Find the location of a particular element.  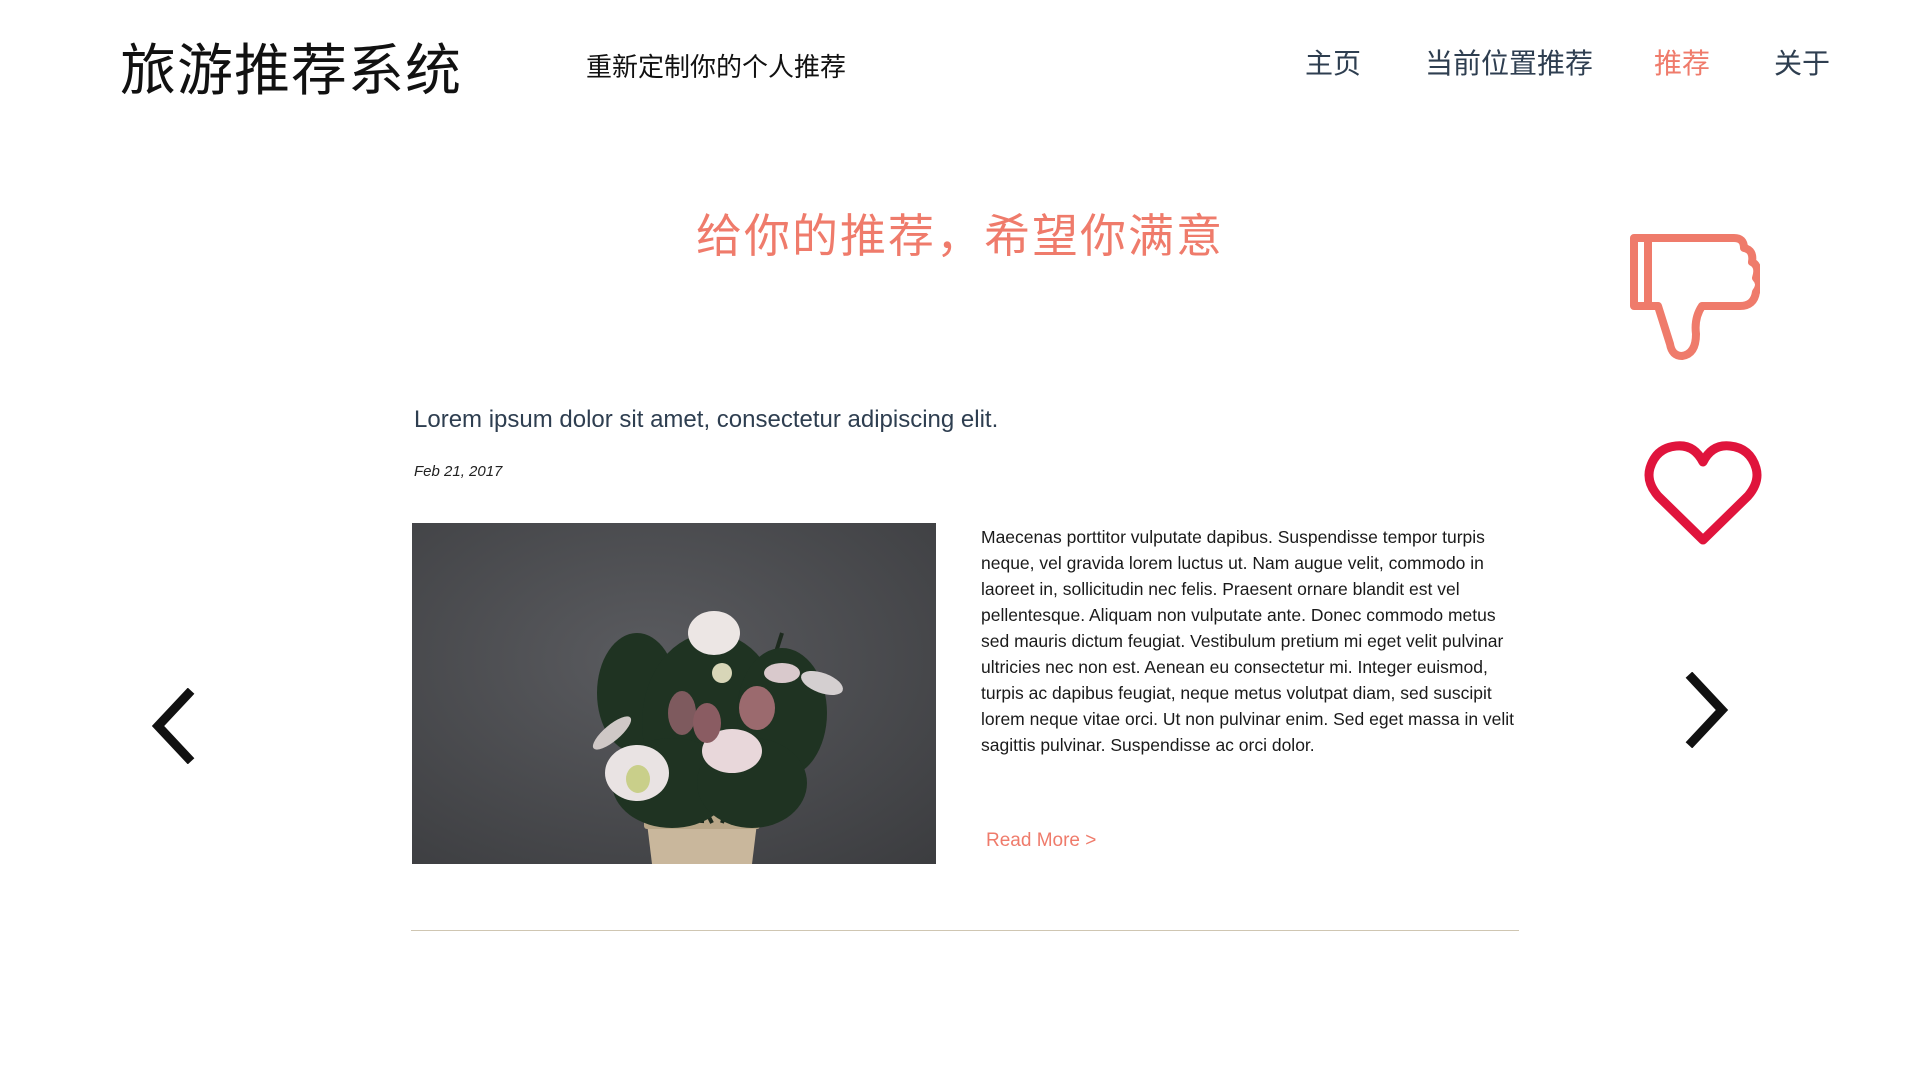

nav-home: 主页 is located at coordinates (1333, 62).